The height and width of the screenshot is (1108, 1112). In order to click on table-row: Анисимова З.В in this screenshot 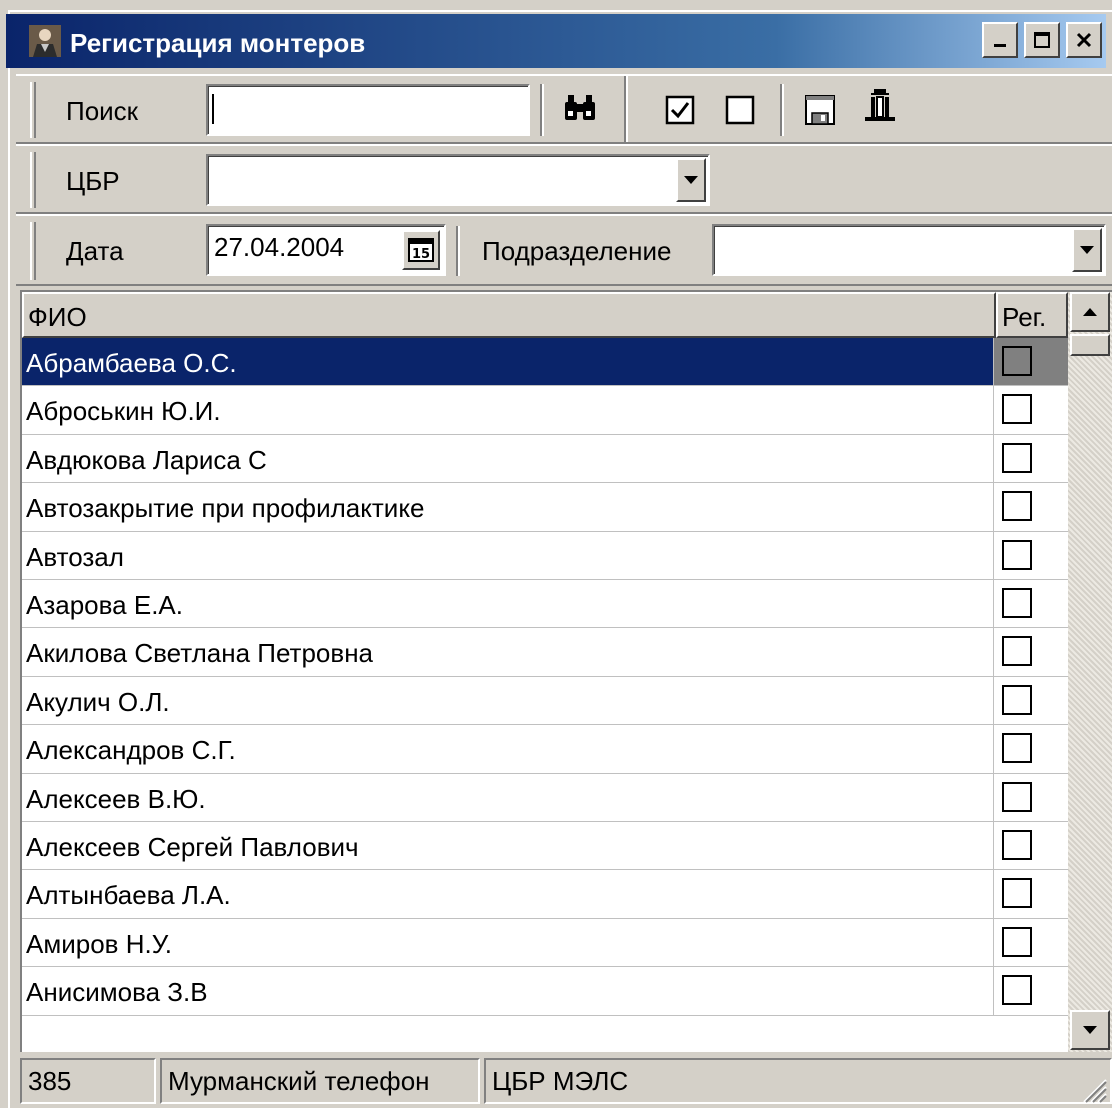, I will do `click(545, 991)`.